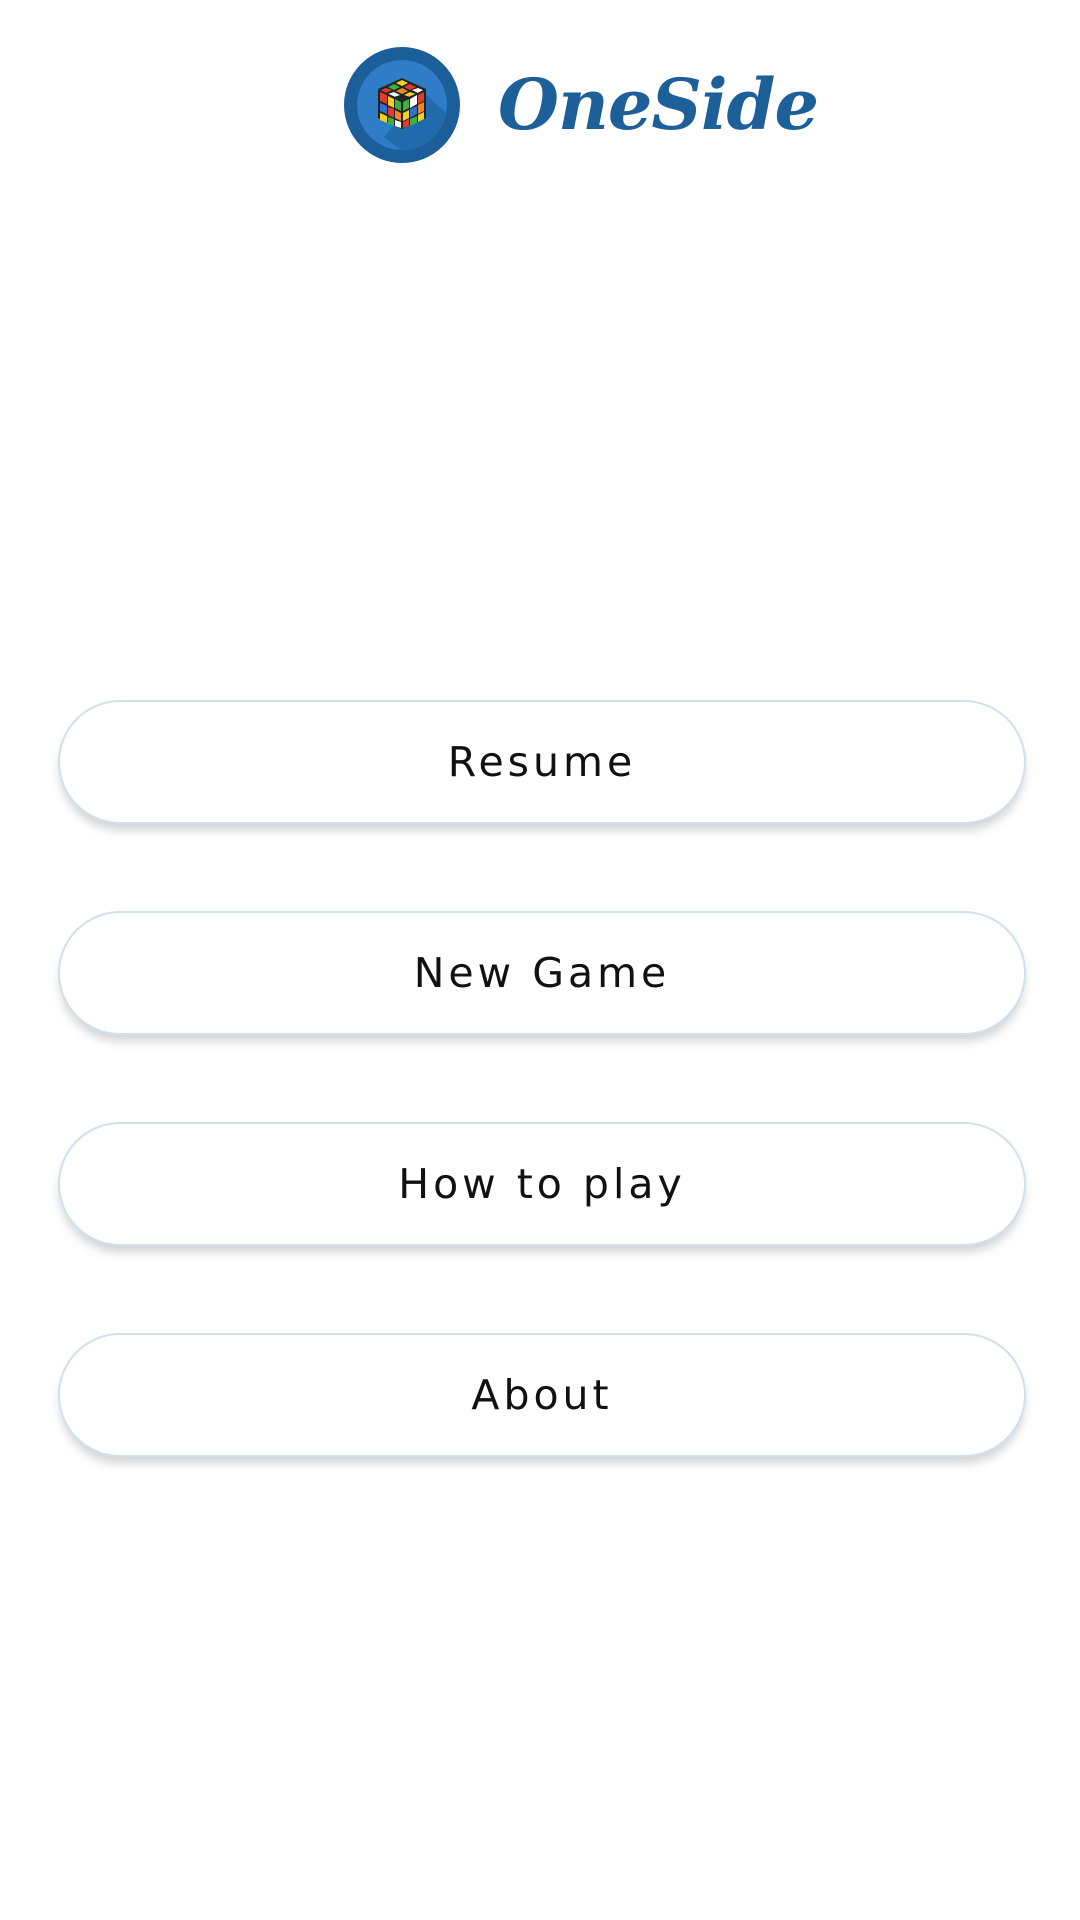 This screenshot has width=1080, height=1920. What do you see at coordinates (658, 104) in the screenshot?
I see `app-title: OneSide` at bounding box center [658, 104].